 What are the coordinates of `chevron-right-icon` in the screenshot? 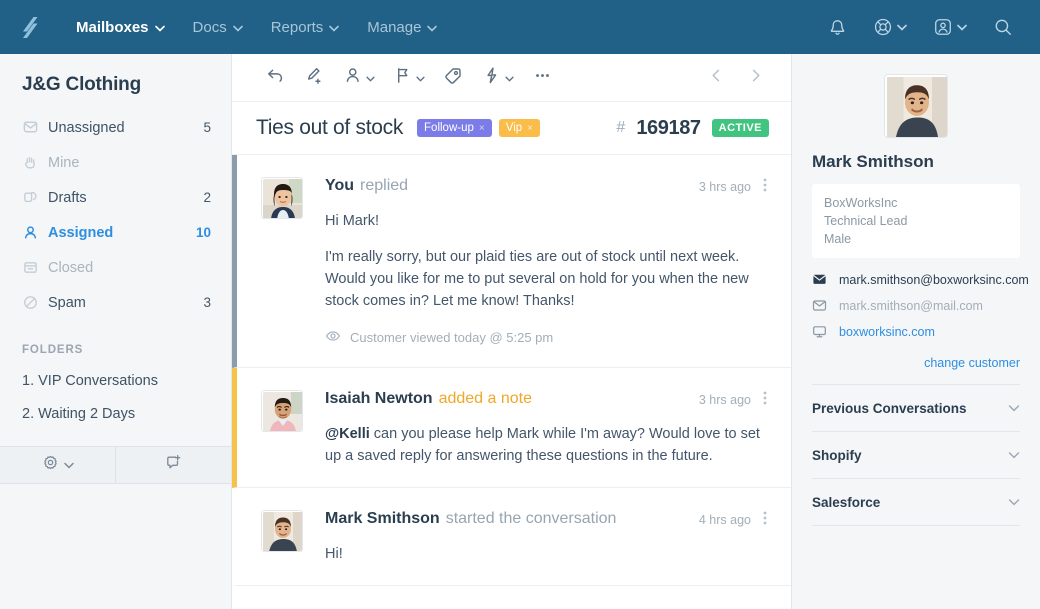 It's located at (755, 78).